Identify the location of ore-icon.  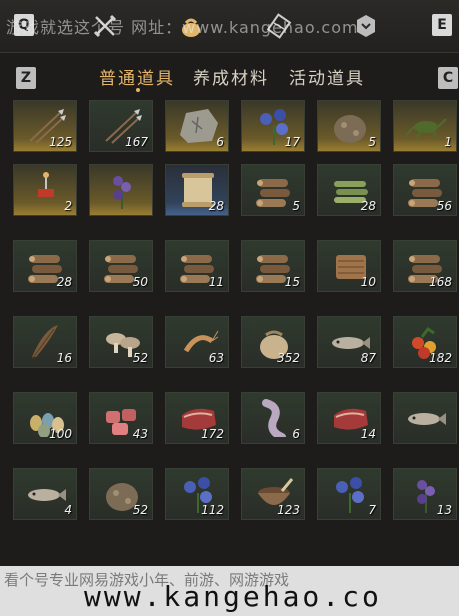
(350, 129).